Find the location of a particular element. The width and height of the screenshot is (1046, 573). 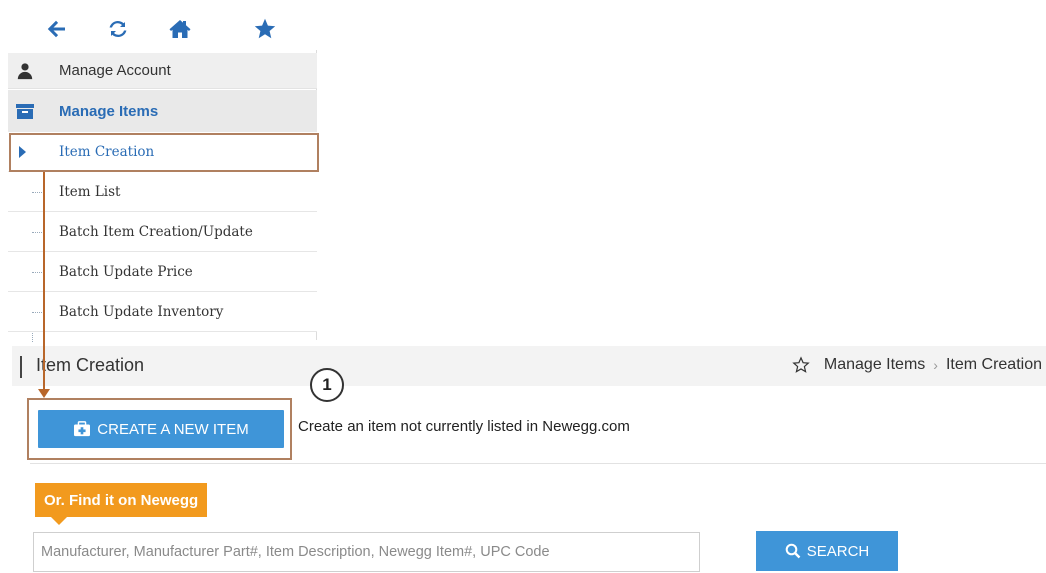

sidebar-item-label: Manage Account is located at coordinates (115, 70).